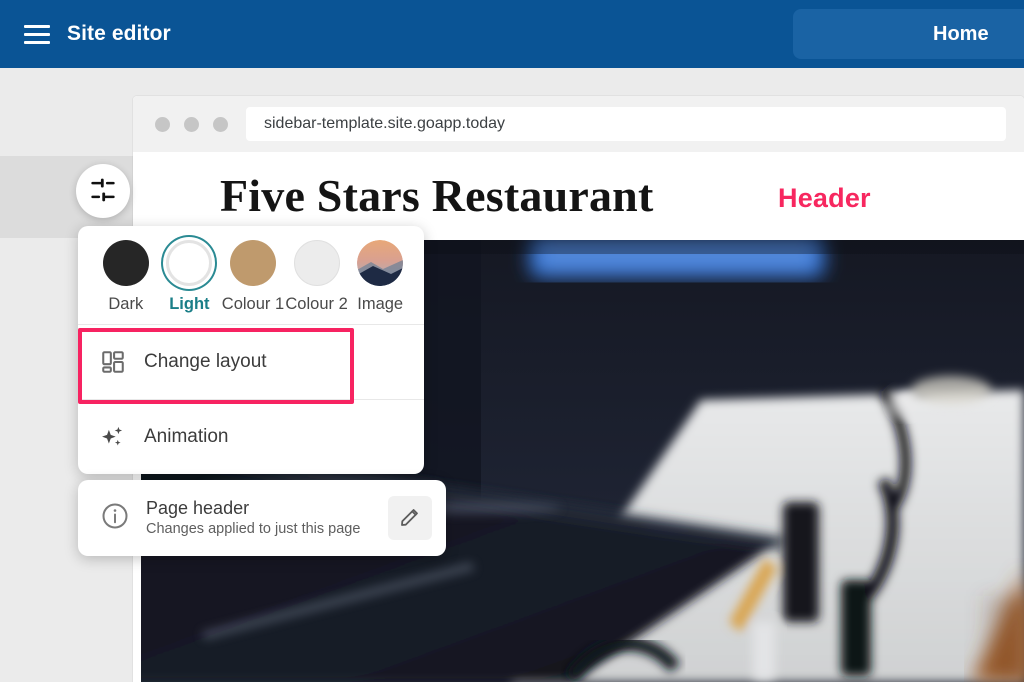 The image size is (1024, 696). I want to click on tune-settings-button, so click(103, 191).